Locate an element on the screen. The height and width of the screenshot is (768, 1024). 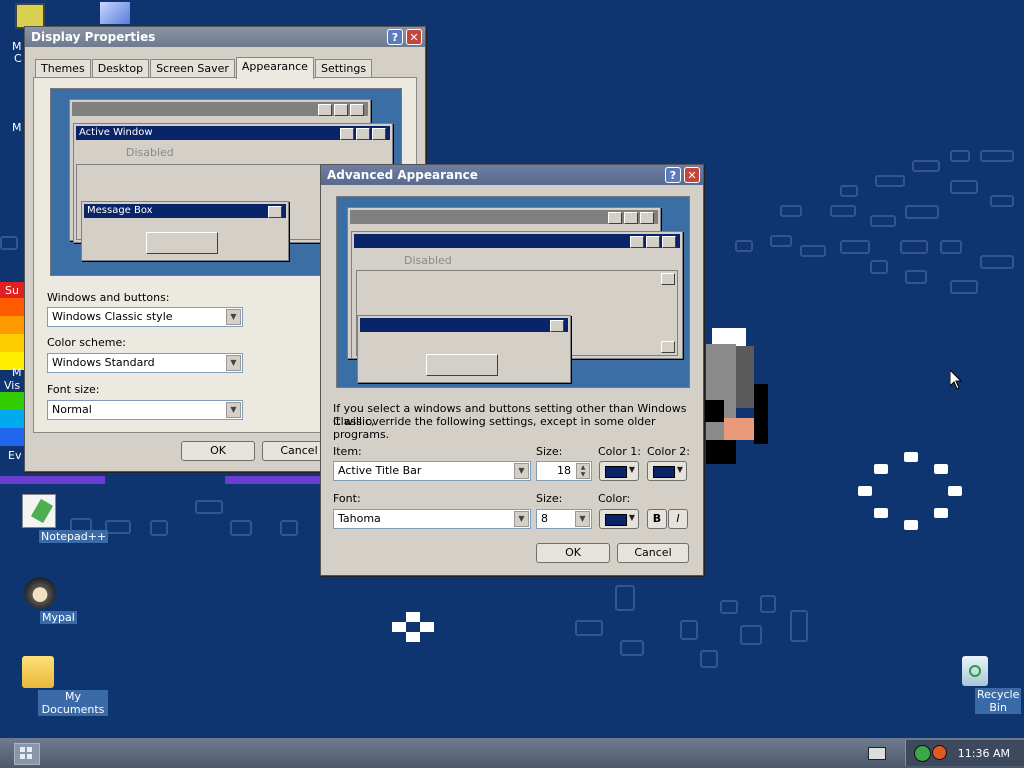
mouse-cursor is located at coordinates (956, 380).